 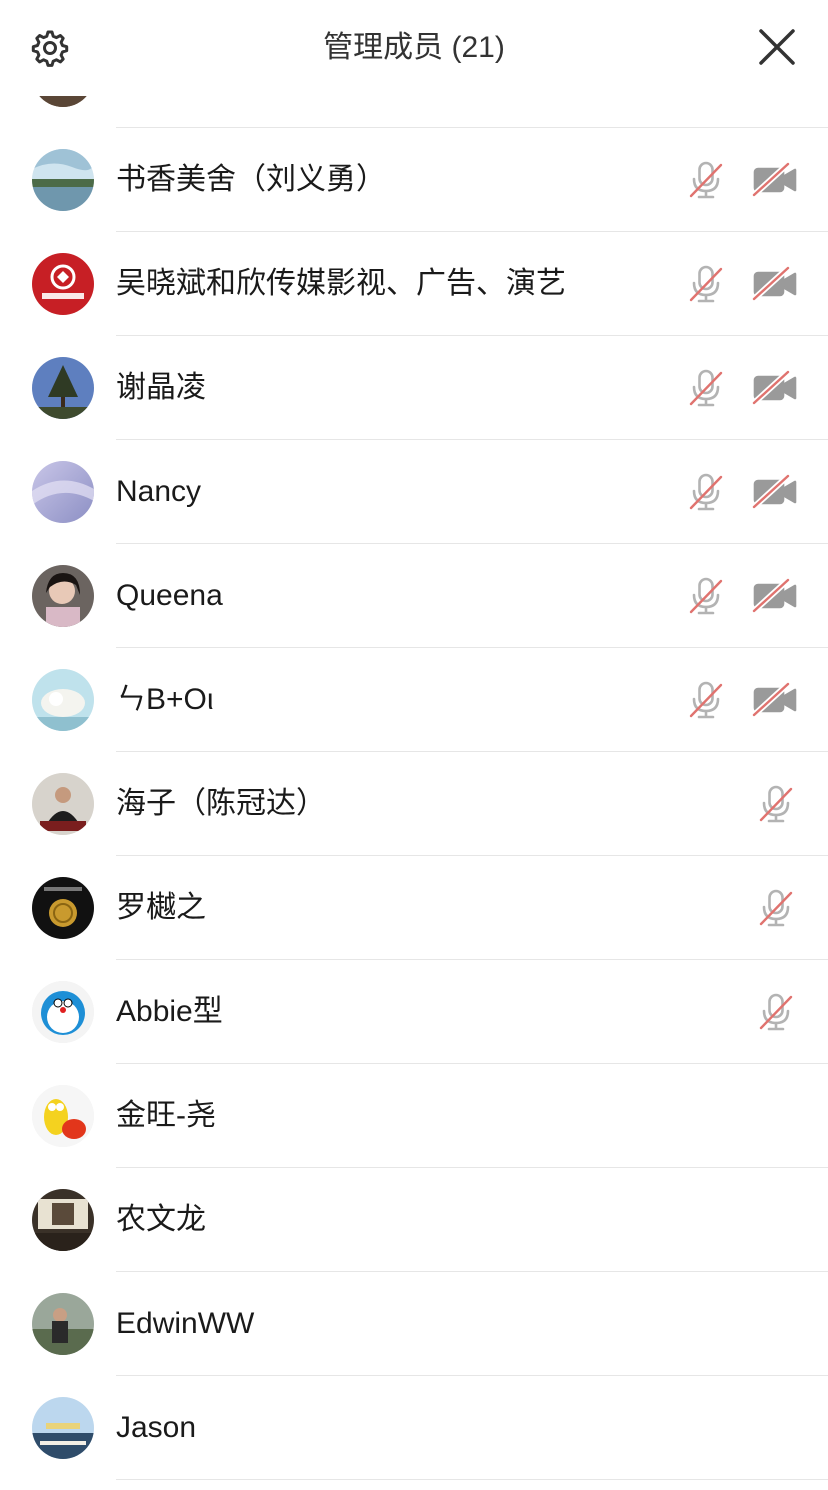 I want to click on member-row: 罗樾之, so click(x=414, y=908).